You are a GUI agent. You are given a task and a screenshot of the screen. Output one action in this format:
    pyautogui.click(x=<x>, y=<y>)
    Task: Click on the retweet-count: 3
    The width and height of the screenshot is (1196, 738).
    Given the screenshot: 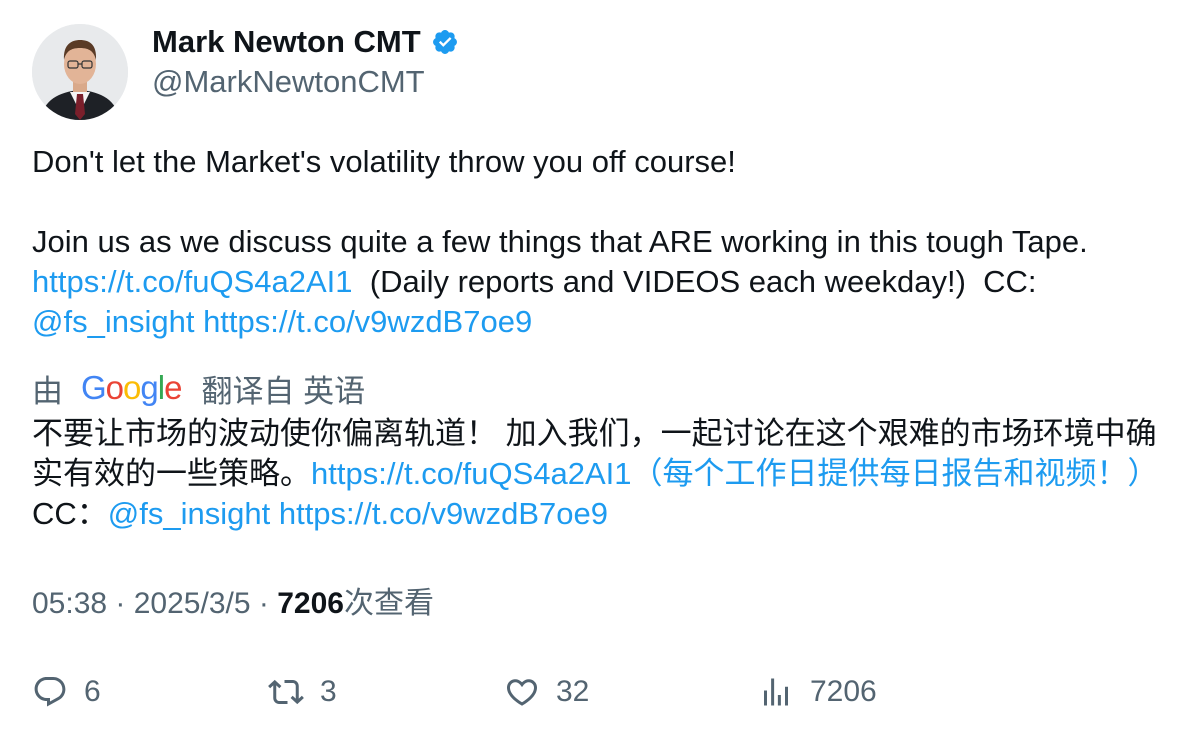 What is the action you would take?
    pyautogui.click(x=328, y=691)
    